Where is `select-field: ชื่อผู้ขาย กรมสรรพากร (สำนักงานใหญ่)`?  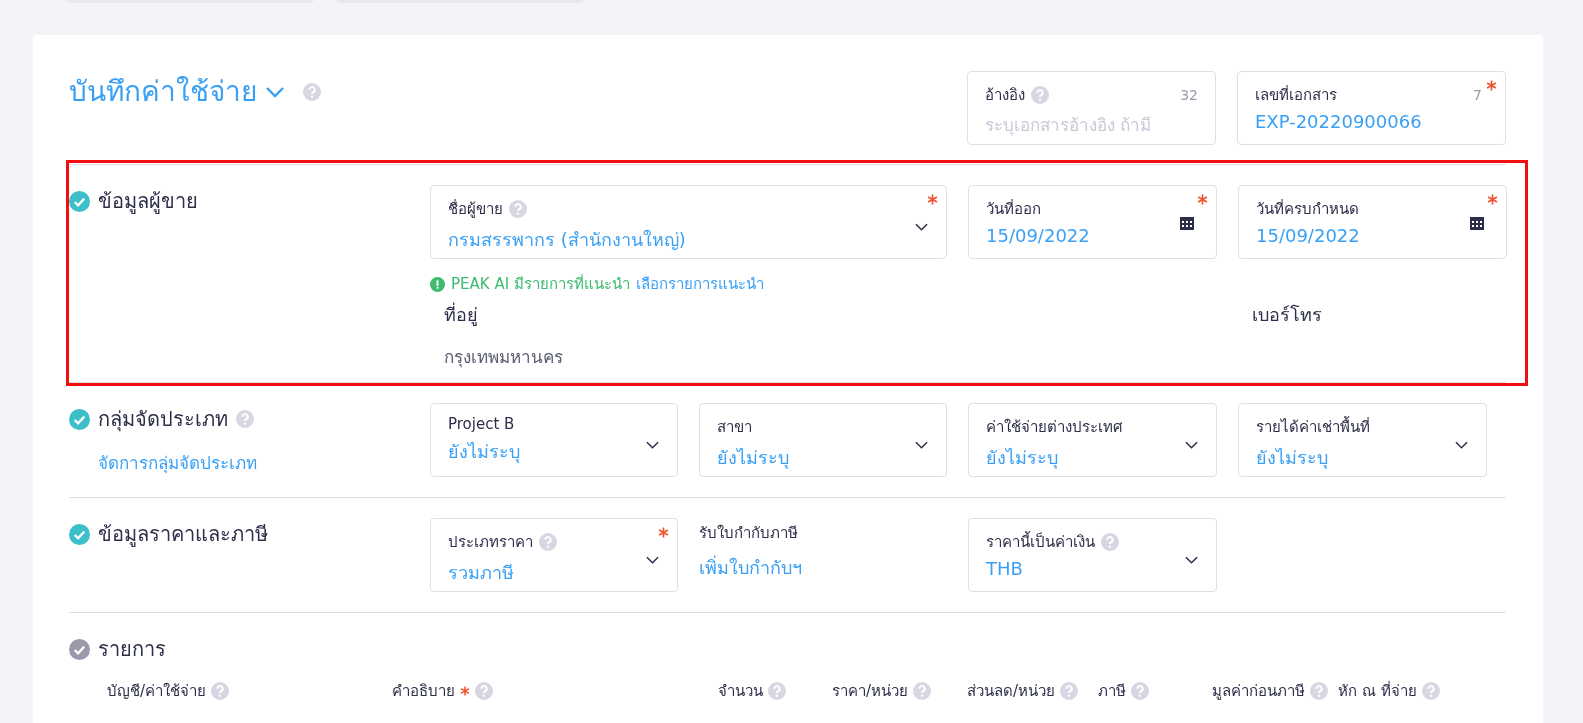
select-field: ชื่อผู้ขาย กรมสรรพากร (สำนักงานใหญ่) is located at coordinates (688, 222).